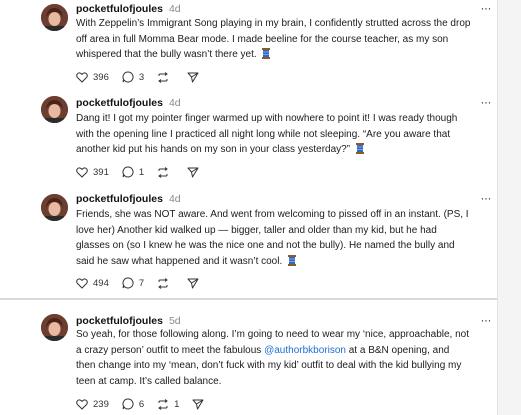  What do you see at coordinates (146, 404) in the screenshot?
I see `post-actions: 239 6 1` at bounding box center [146, 404].